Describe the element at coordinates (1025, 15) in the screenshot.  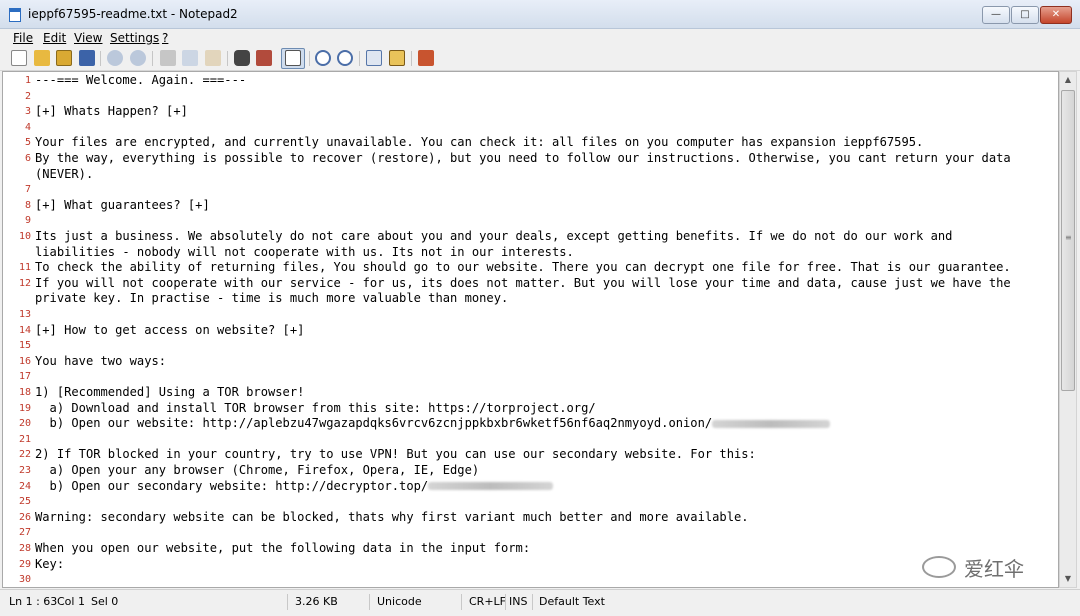
I see `maximize-button: □` at that location.